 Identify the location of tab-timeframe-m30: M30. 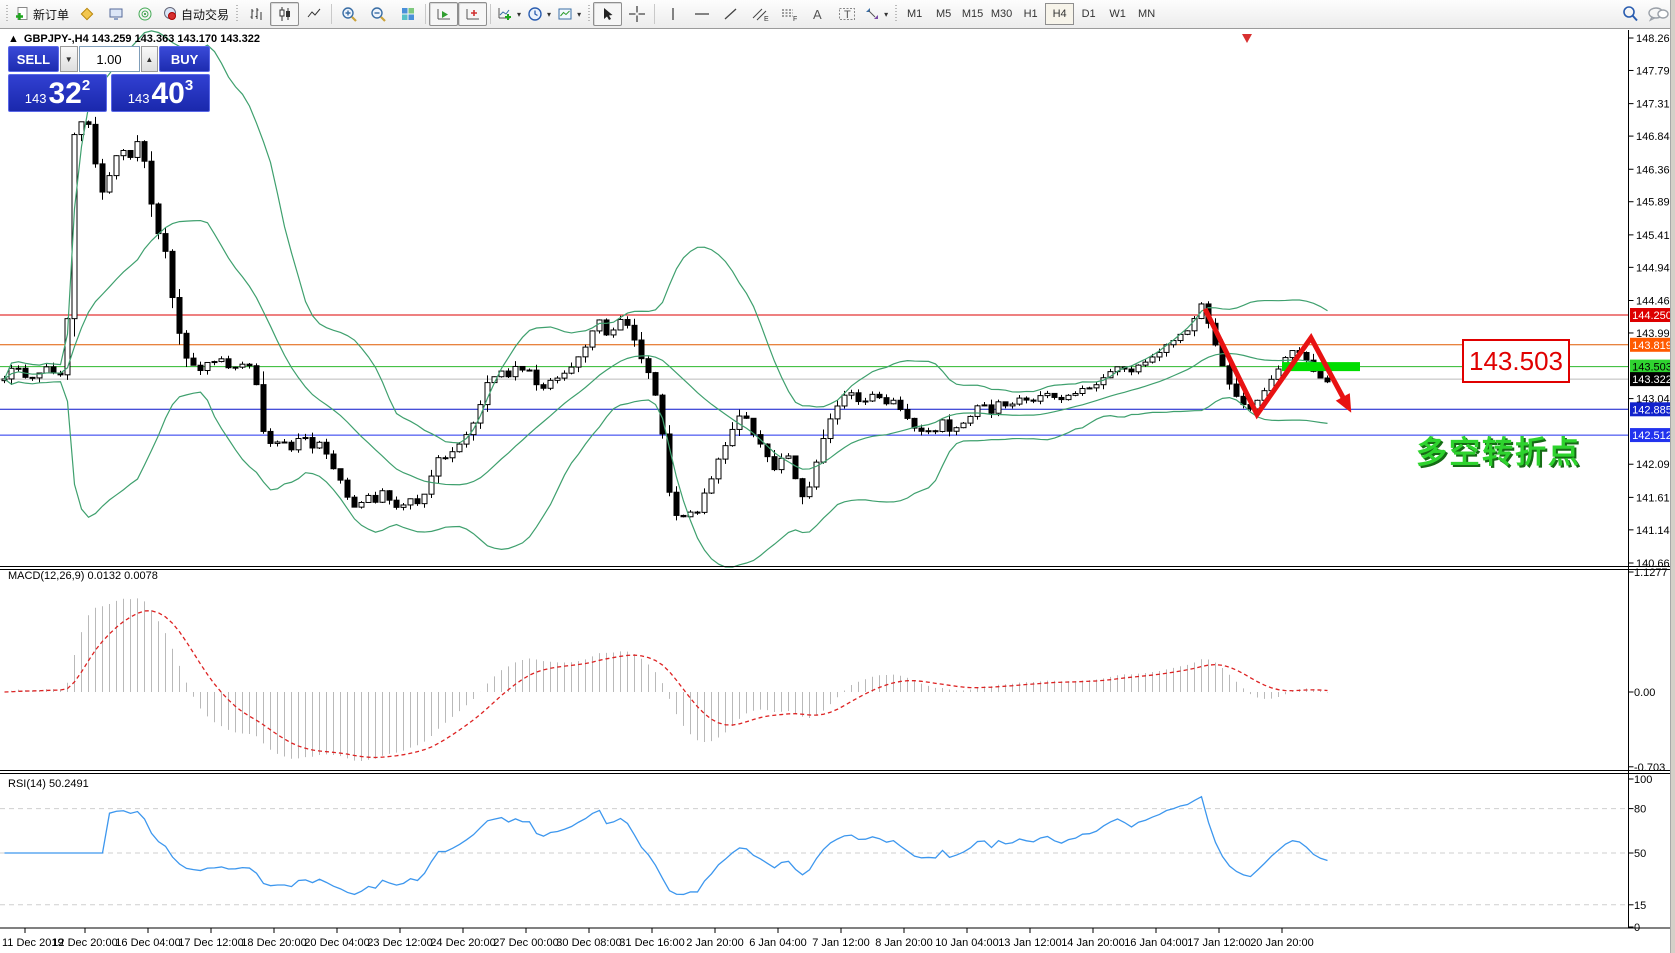
(1001, 14).